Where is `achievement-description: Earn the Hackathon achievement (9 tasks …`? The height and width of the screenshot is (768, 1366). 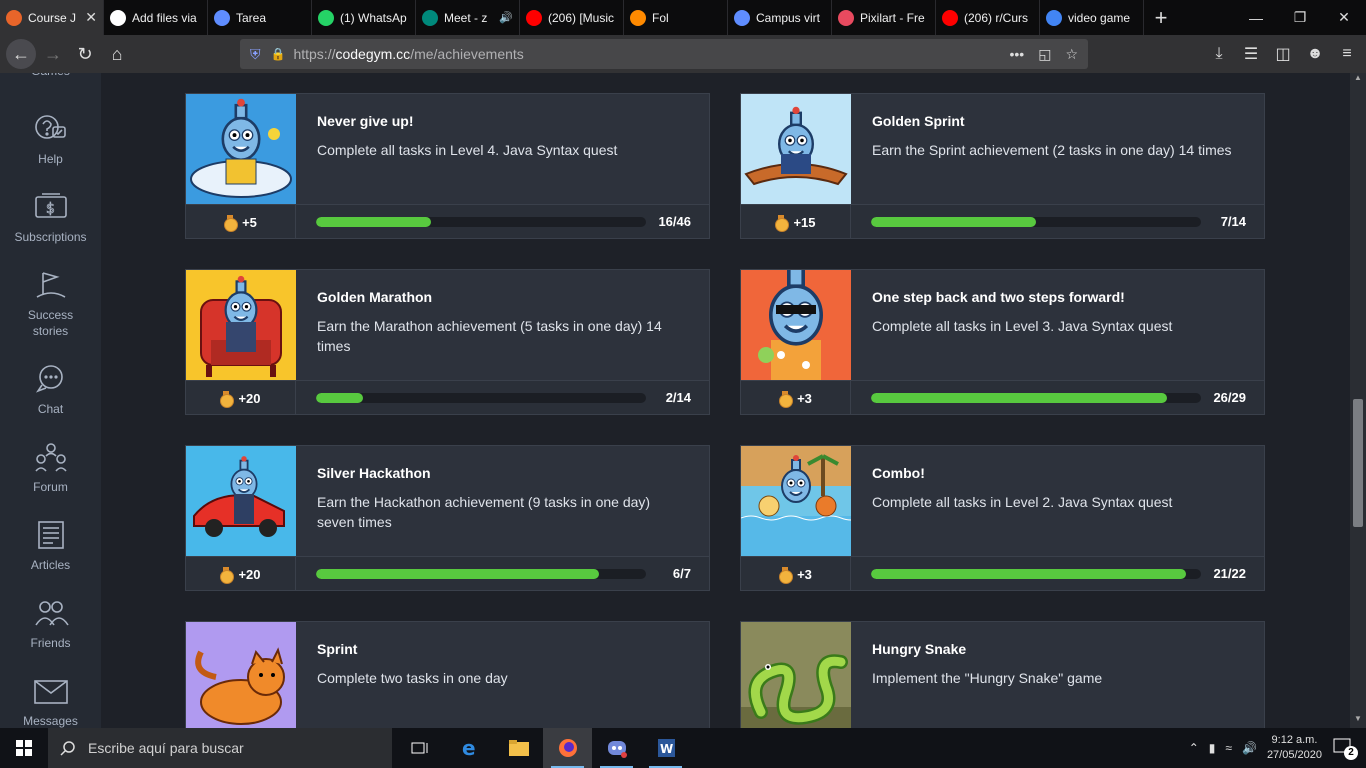
achievement-description: Earn the Hackathon achievement (9 tasks … is located at coordinates (484, 512).